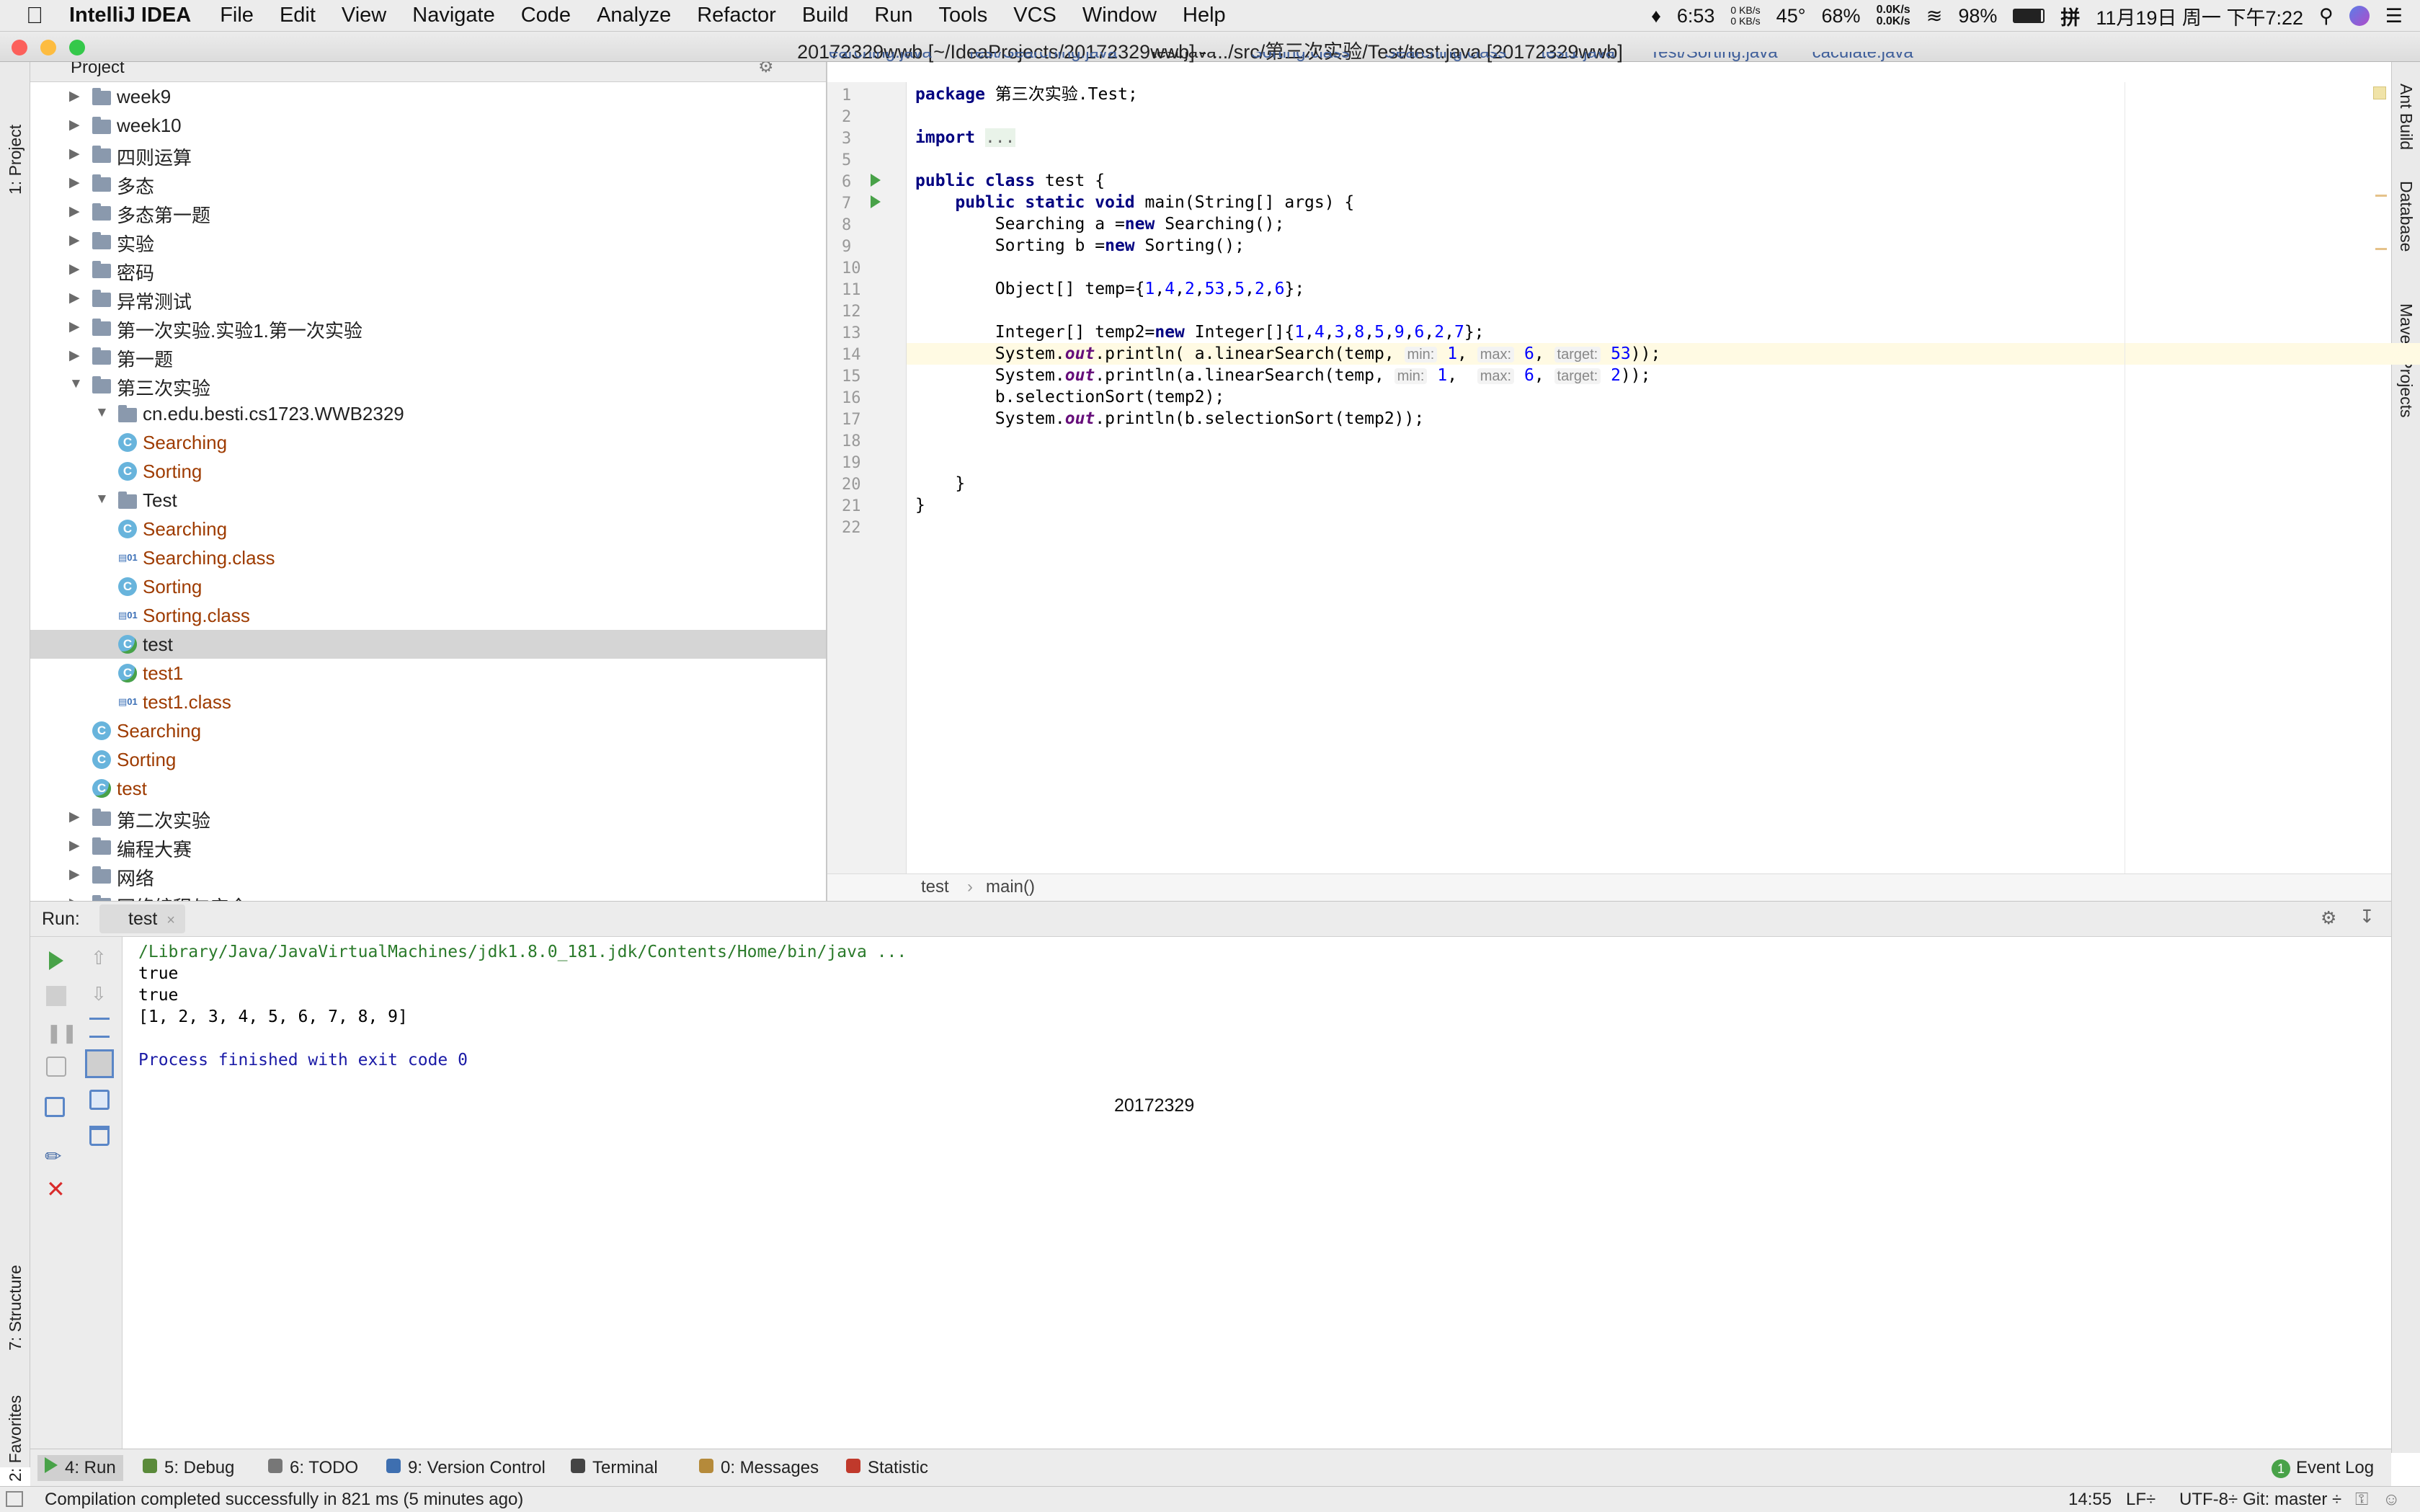 The height and width of the screenshot is (1512, 2420). I want to click on tree-item: ▶ 密码, so click(428, 269).